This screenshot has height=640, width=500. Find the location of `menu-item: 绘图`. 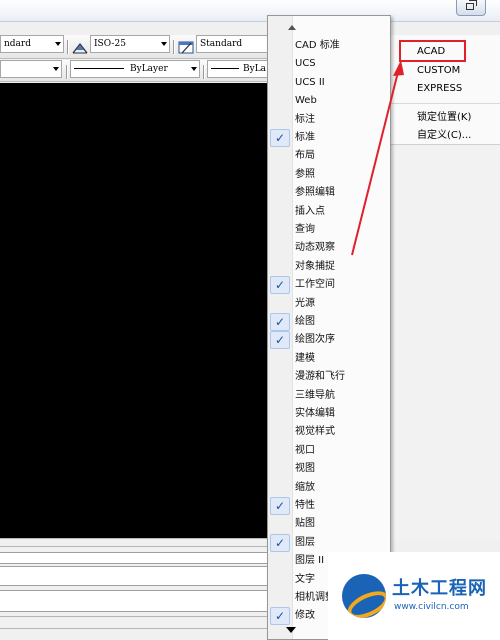

menu-item: 绘图 is located at coordinates (305, 322).